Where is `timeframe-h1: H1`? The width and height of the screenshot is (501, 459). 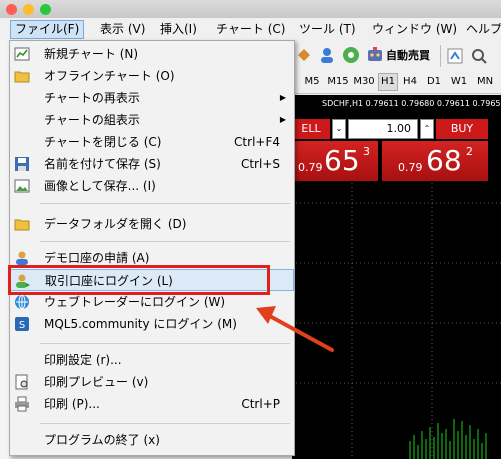
timeframe-h1: H1 is located at coordinates (388, 82).